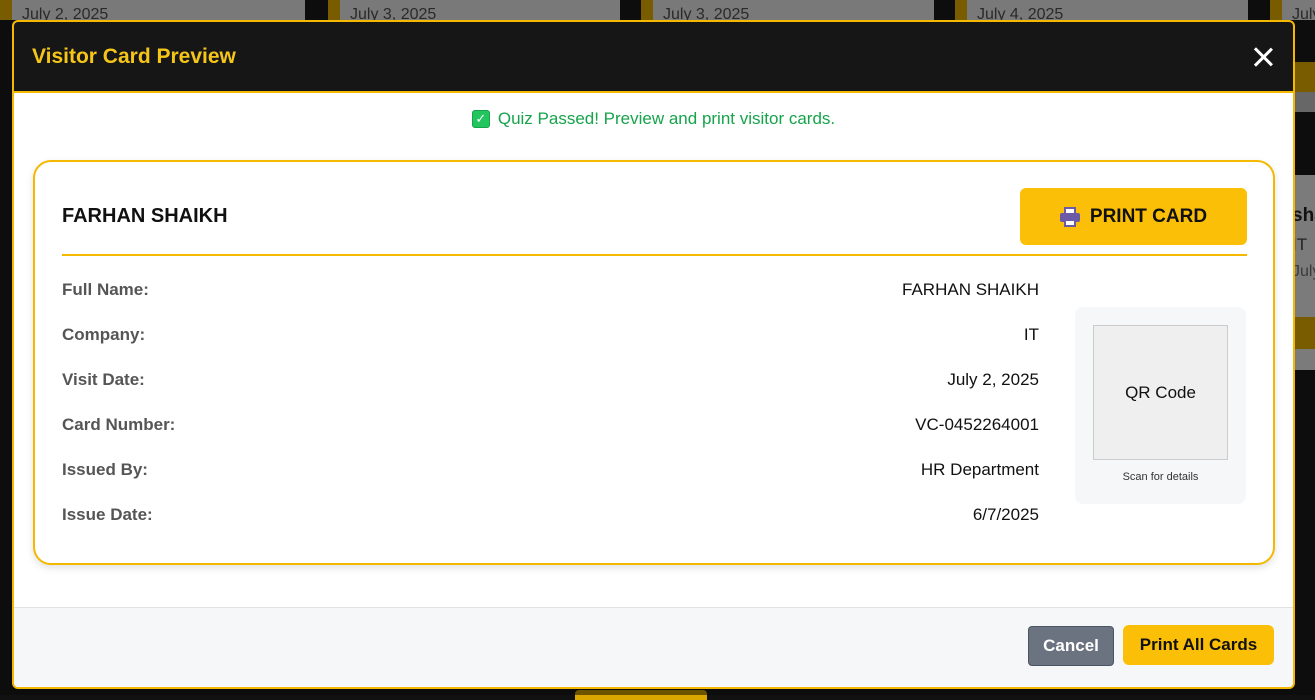  I want to click on detail-row-issue-date: Issue Date: 6/7/2025, so click(550, 527).